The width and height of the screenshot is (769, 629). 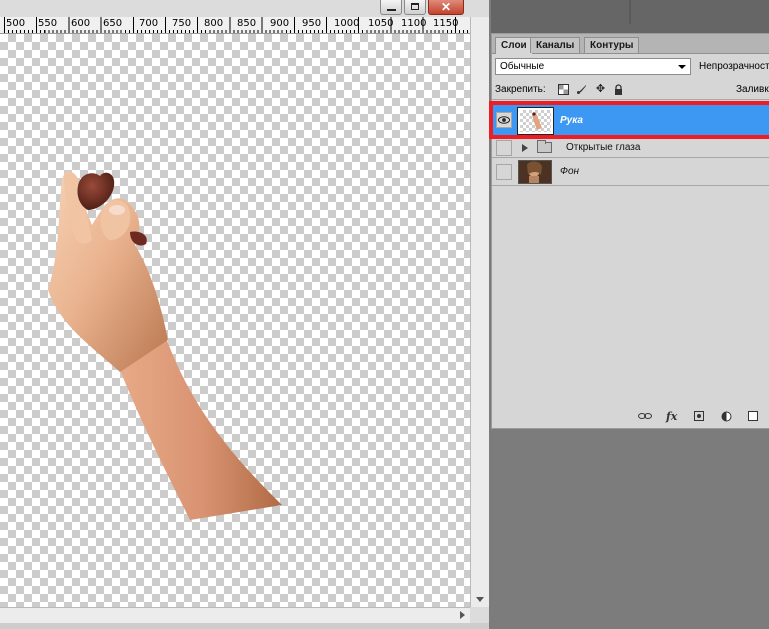 I want to click on layer-name: Открытые глаза, so click(x=603, y=147).